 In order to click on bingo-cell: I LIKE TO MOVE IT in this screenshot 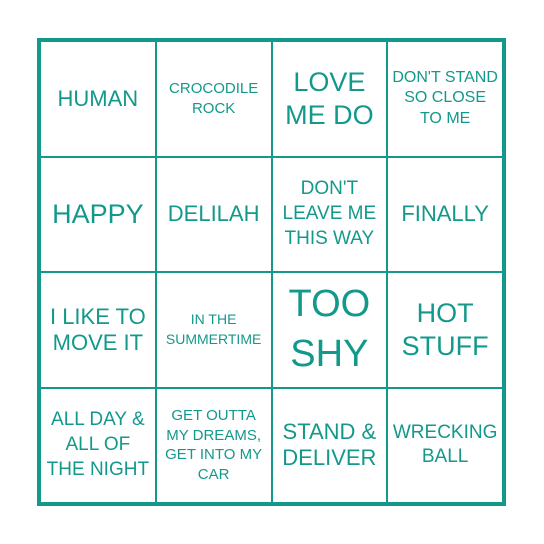, I will do `click(98, 330)`.